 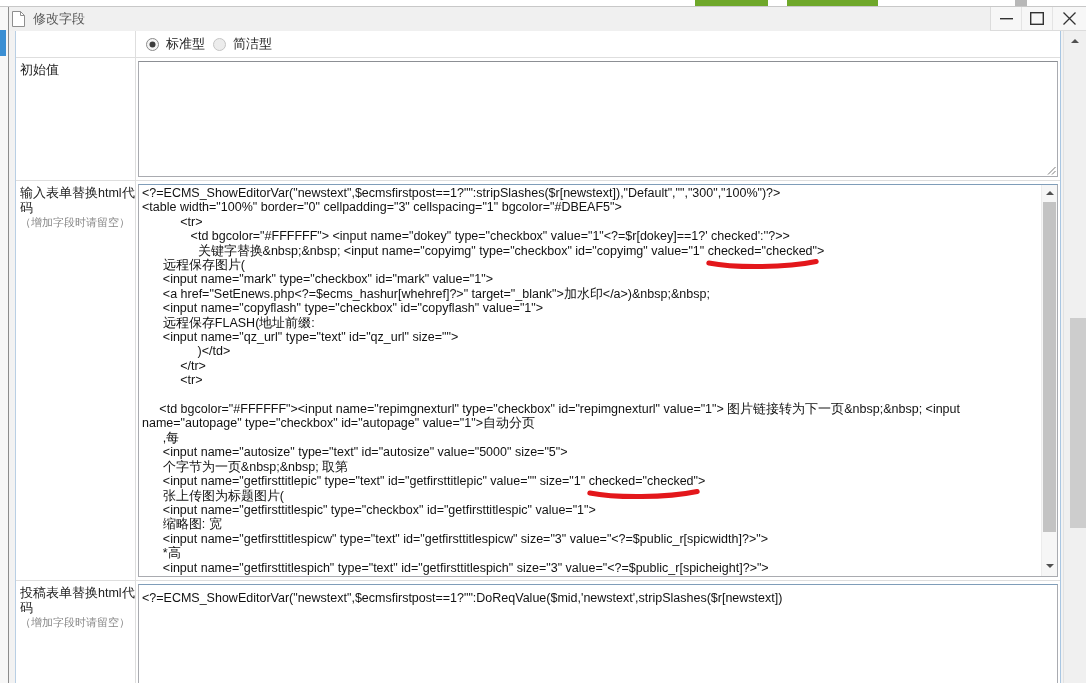 I want to click on code-line: )</td>, so click(x=213, y=351).